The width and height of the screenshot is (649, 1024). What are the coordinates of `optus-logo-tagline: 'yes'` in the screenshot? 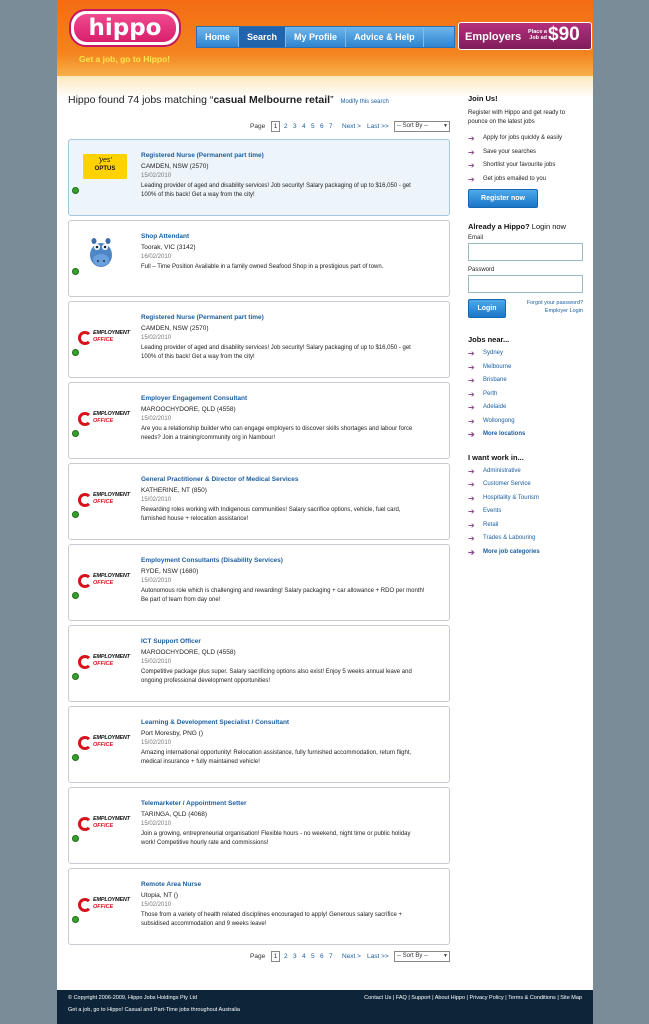 It's located at (105, 160).